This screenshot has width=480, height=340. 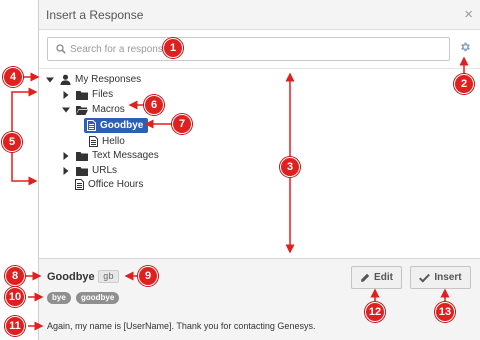 What do you see at coordinates (125, 155) in the screenshot?
I see `tree-item-label: Text Messages` at bounding box center [125, 155].